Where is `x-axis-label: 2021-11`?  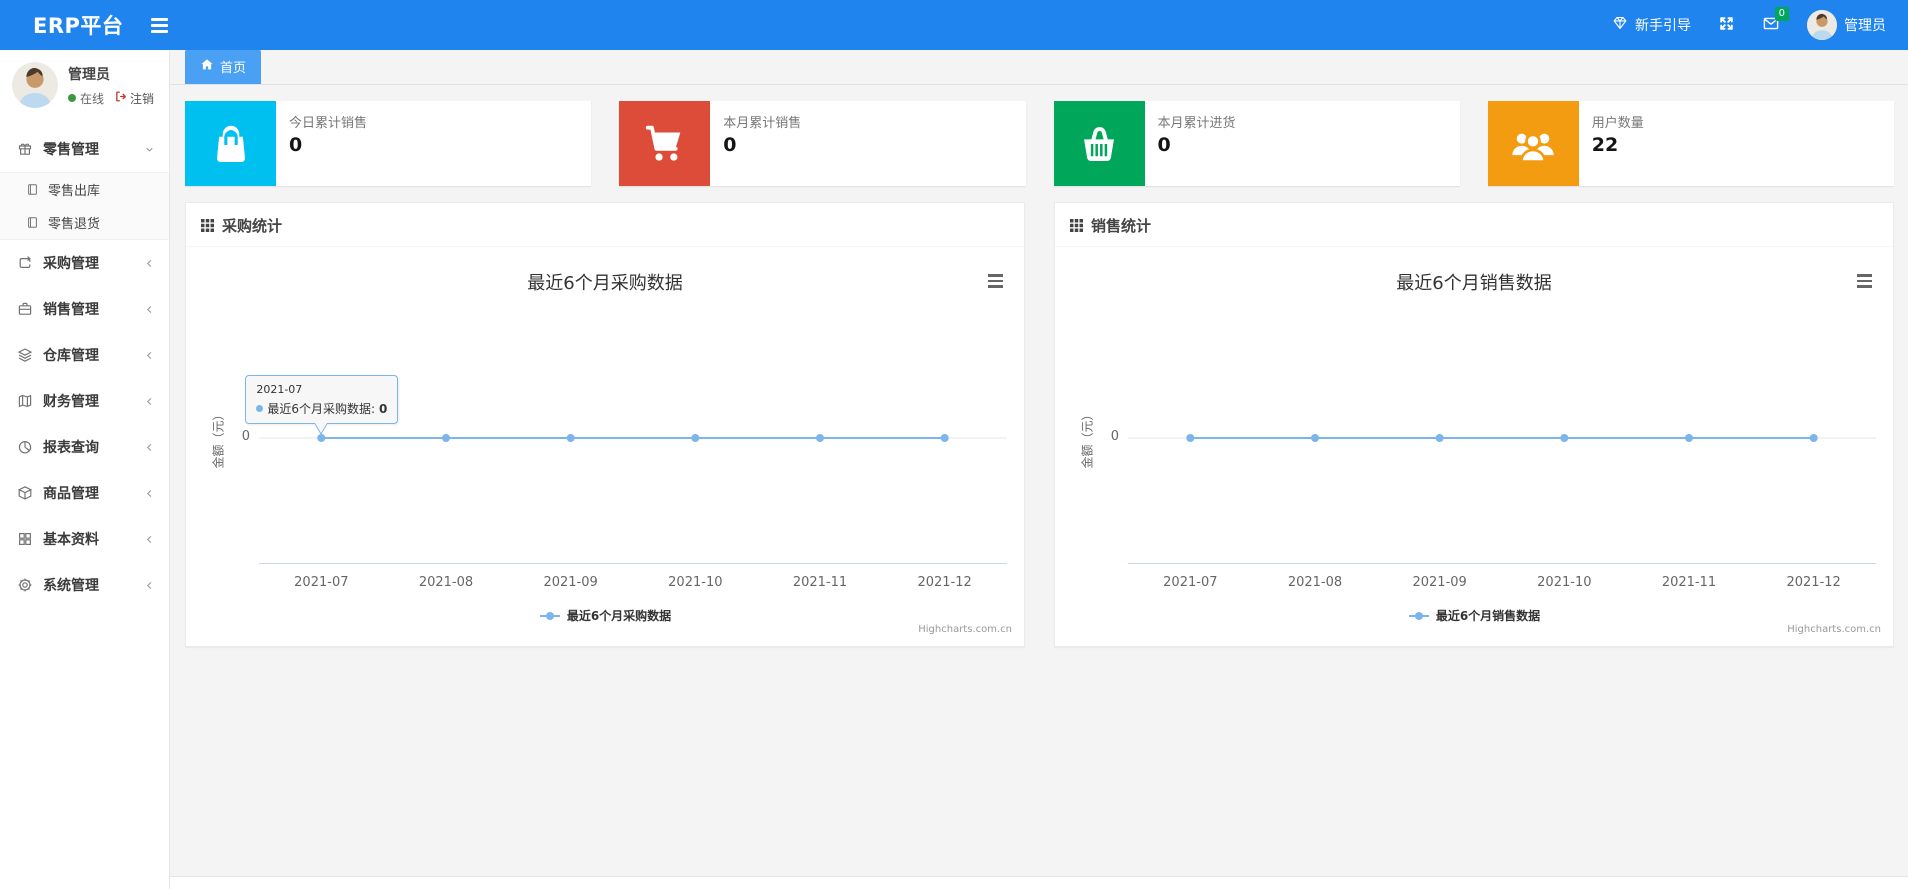
x-axis-label: 2021-11 is located at coordinates (1689, 582).